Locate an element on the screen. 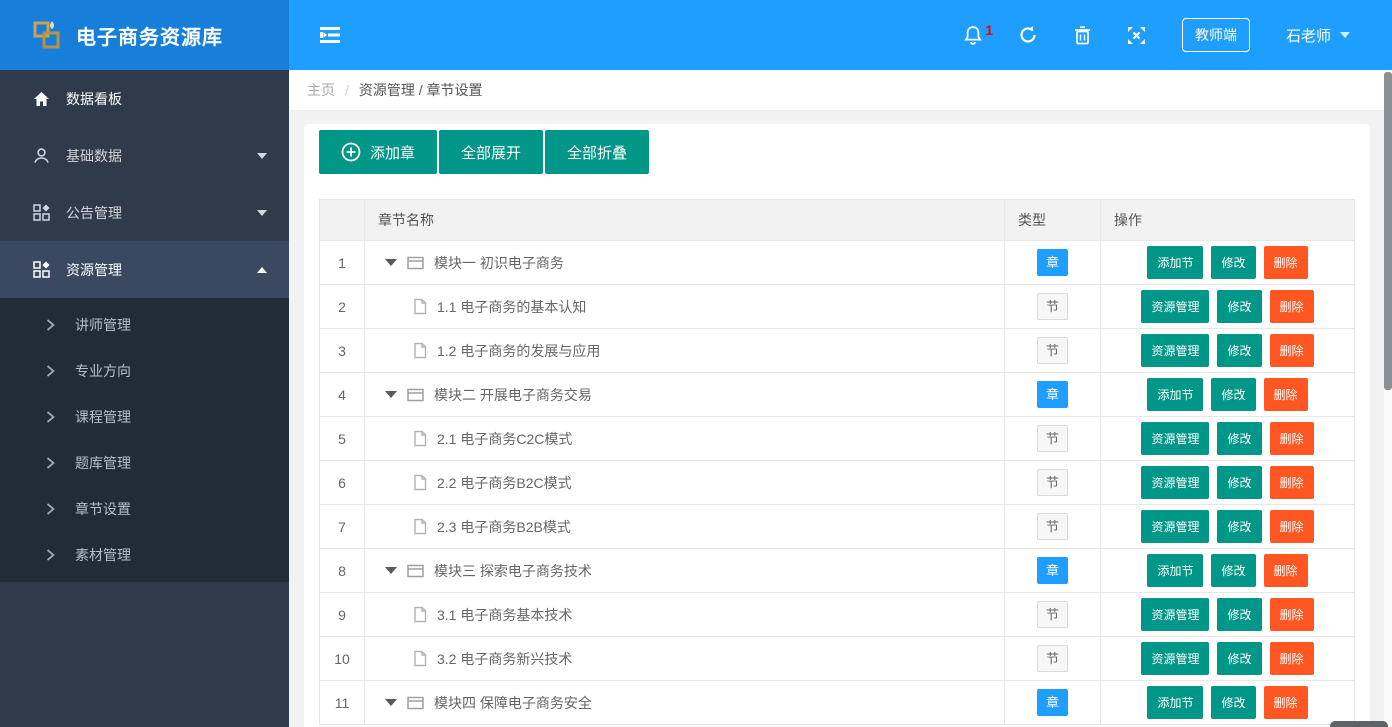 The height and width of the screenshot is (727, 1392). row-index: 9 is located at coordinates (342, 614).